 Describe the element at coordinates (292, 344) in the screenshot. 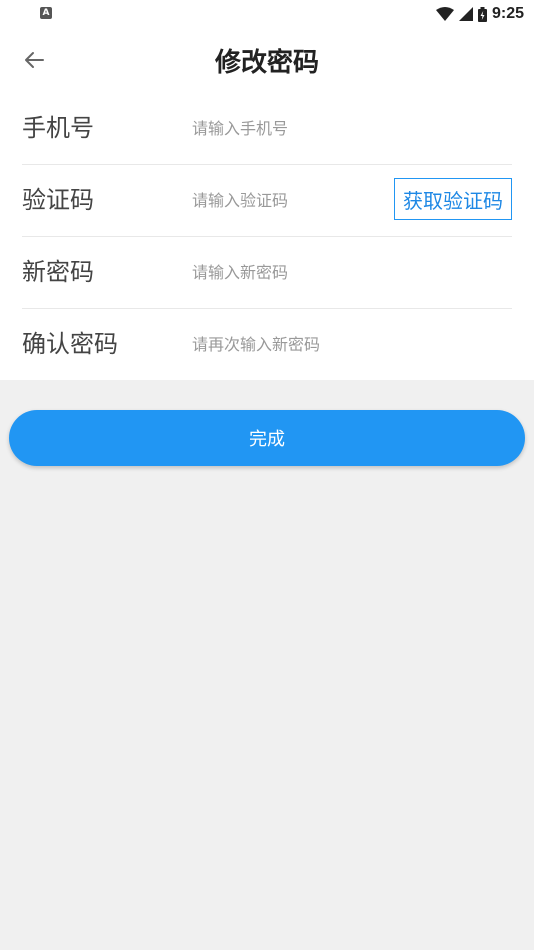

I see `confirm-password-input` at that location.